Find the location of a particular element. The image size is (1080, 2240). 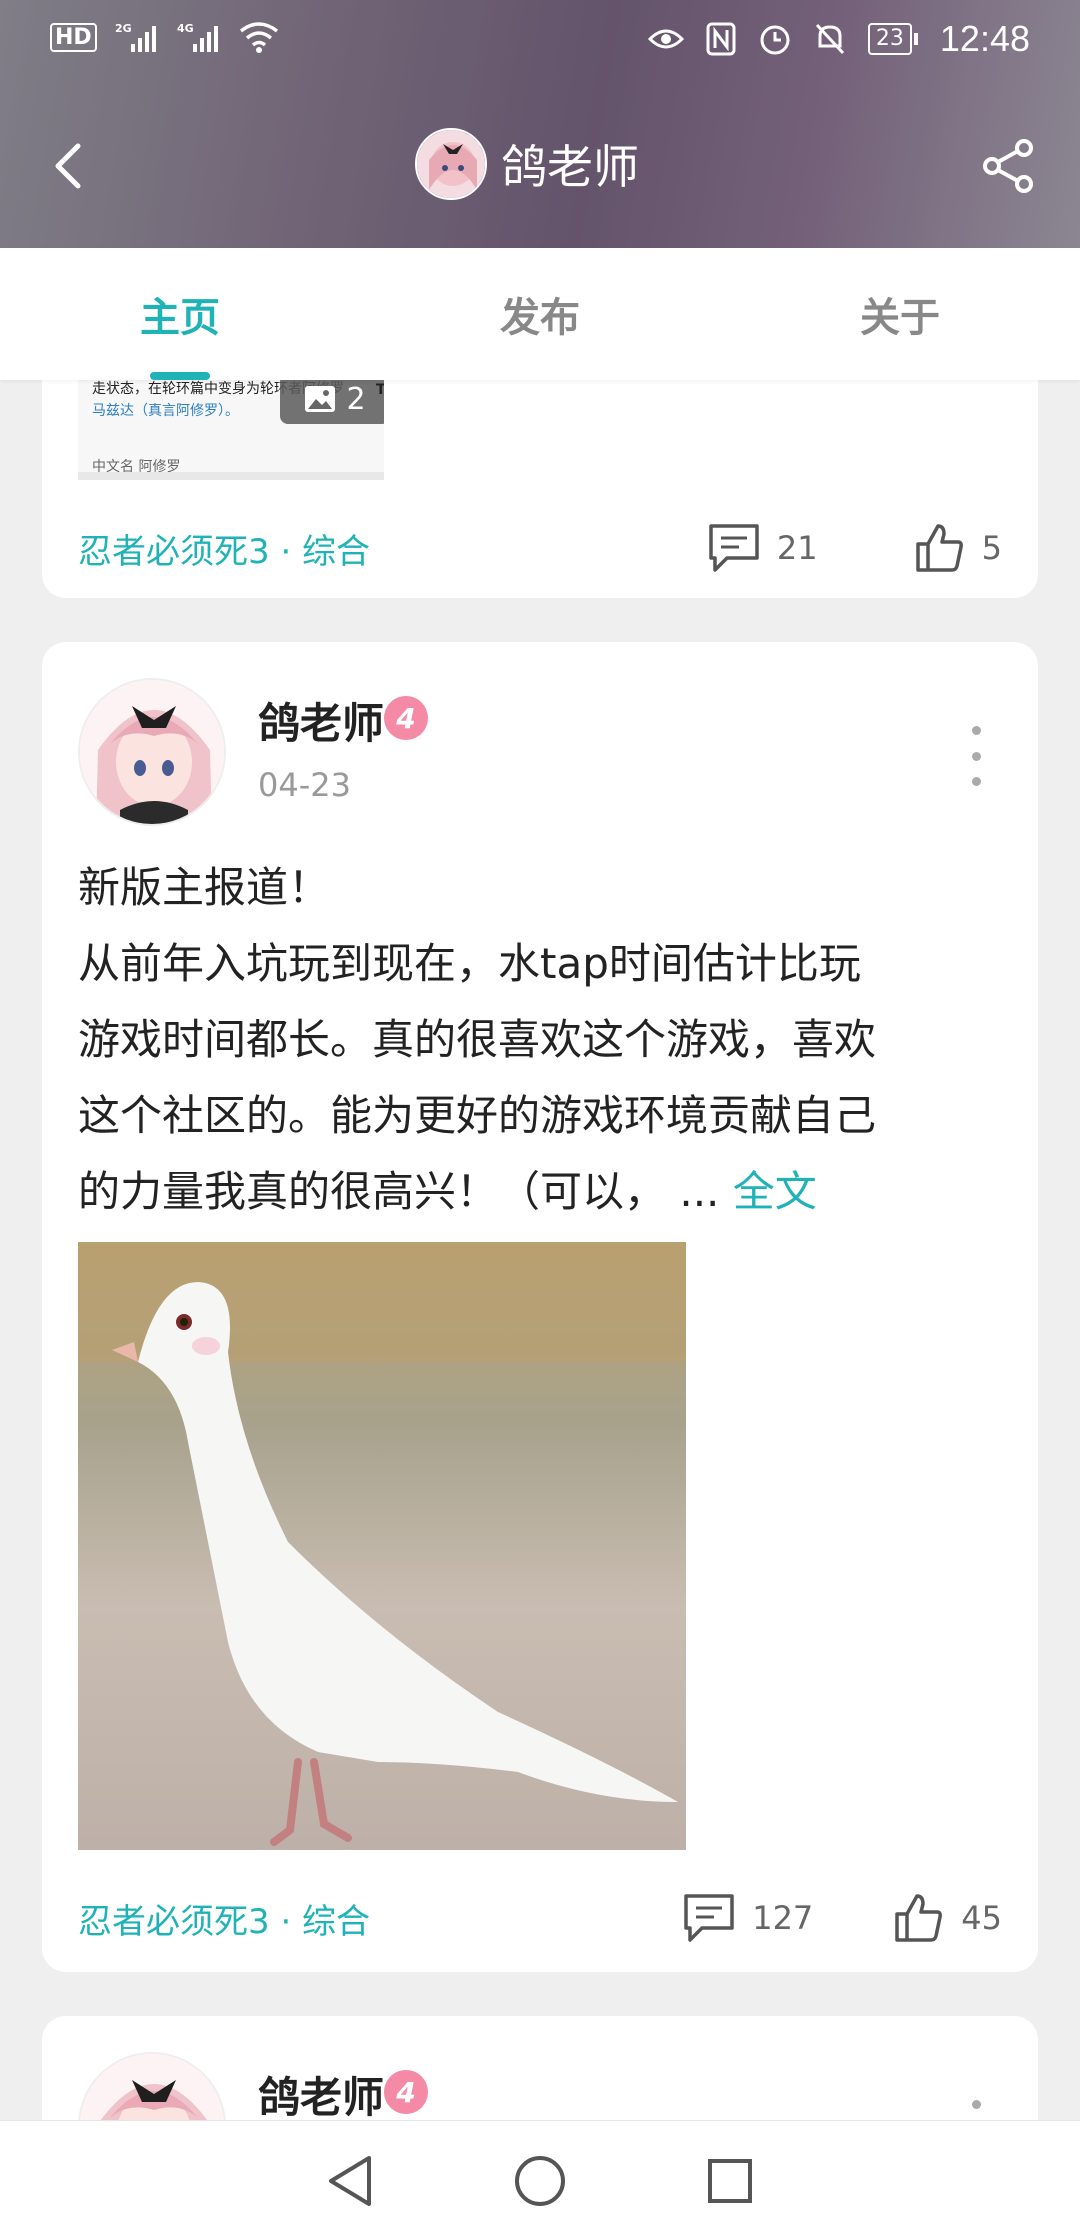

alarm-icon is located at coordinates (775, 40).